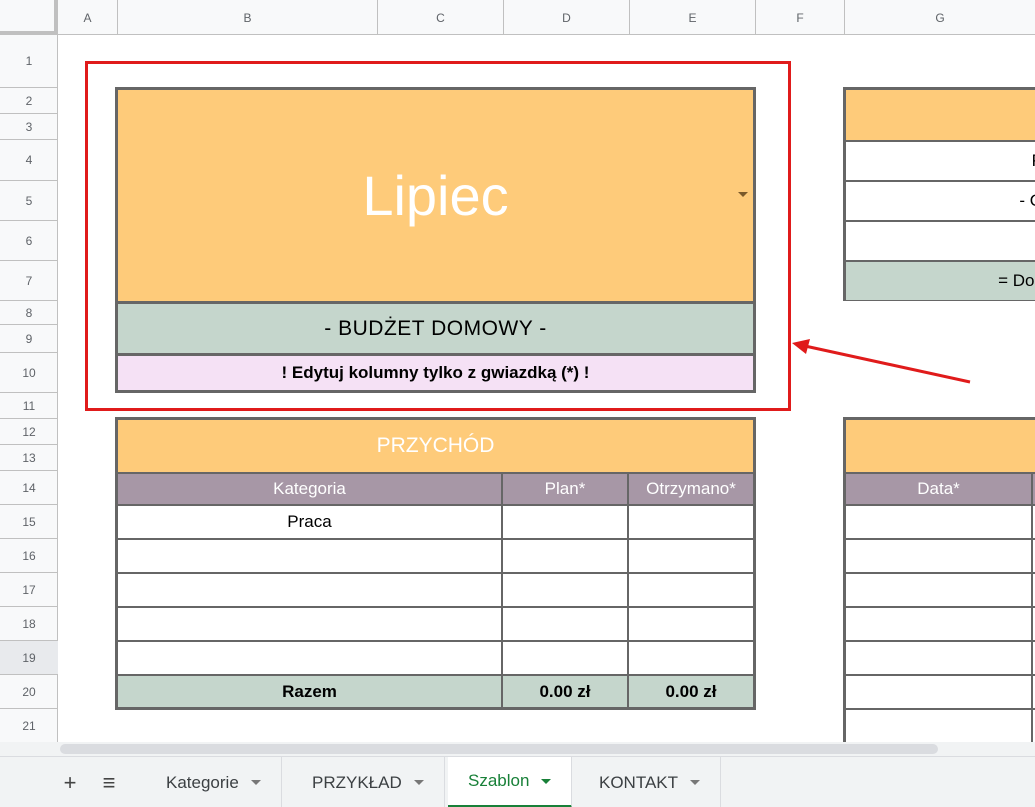 The width and height of the screenshot is (1035, 807). What do you see at coordinates (29, 61) in the screenshot?
I see `row-header: 1` at bounding box center [29, 61].